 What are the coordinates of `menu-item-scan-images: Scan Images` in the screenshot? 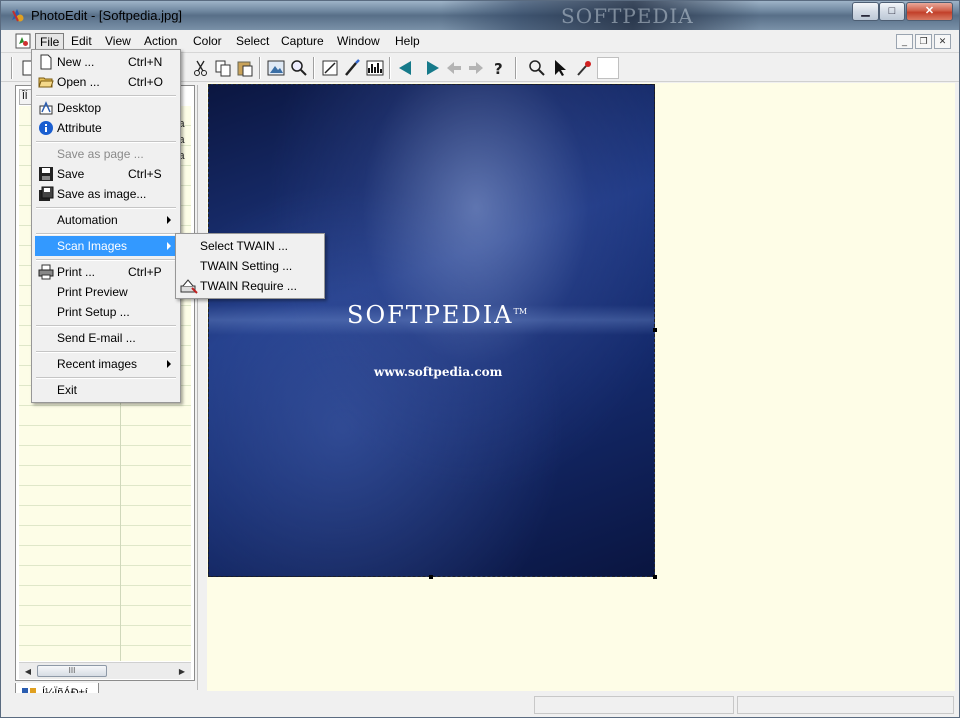 It's located at (106, 246).